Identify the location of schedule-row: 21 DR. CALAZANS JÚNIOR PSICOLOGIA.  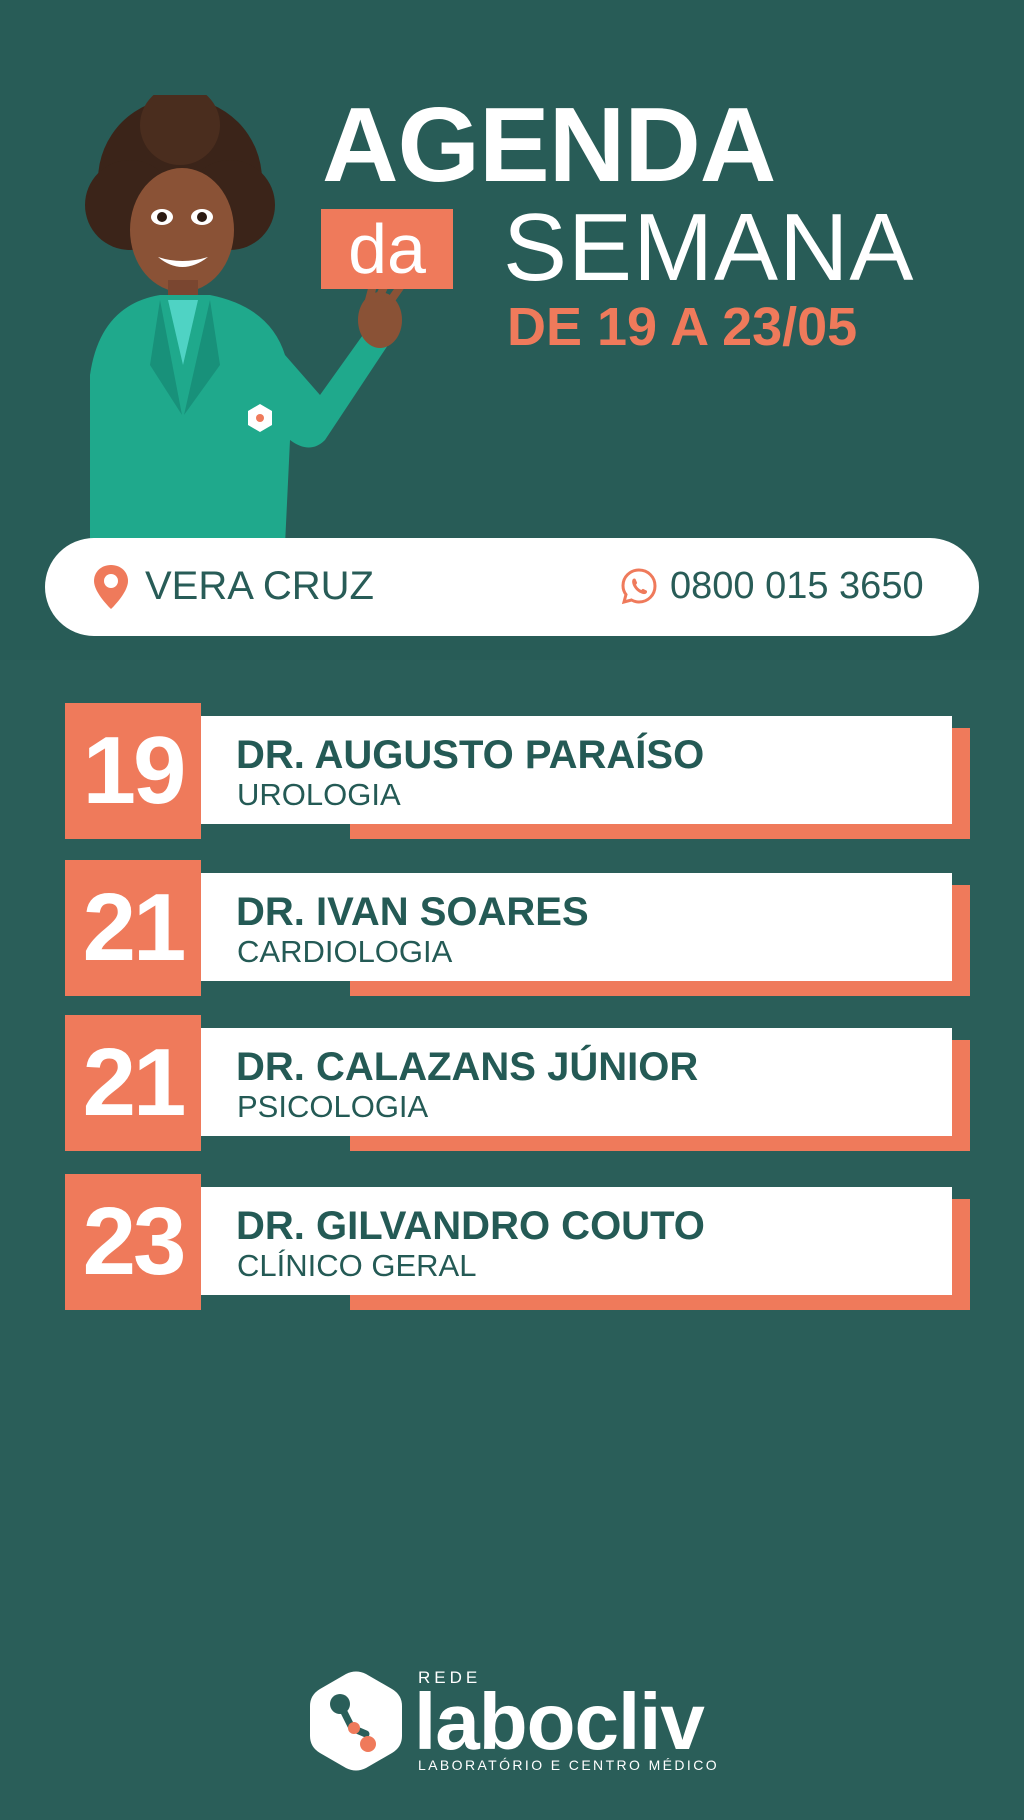
(517, 1083).